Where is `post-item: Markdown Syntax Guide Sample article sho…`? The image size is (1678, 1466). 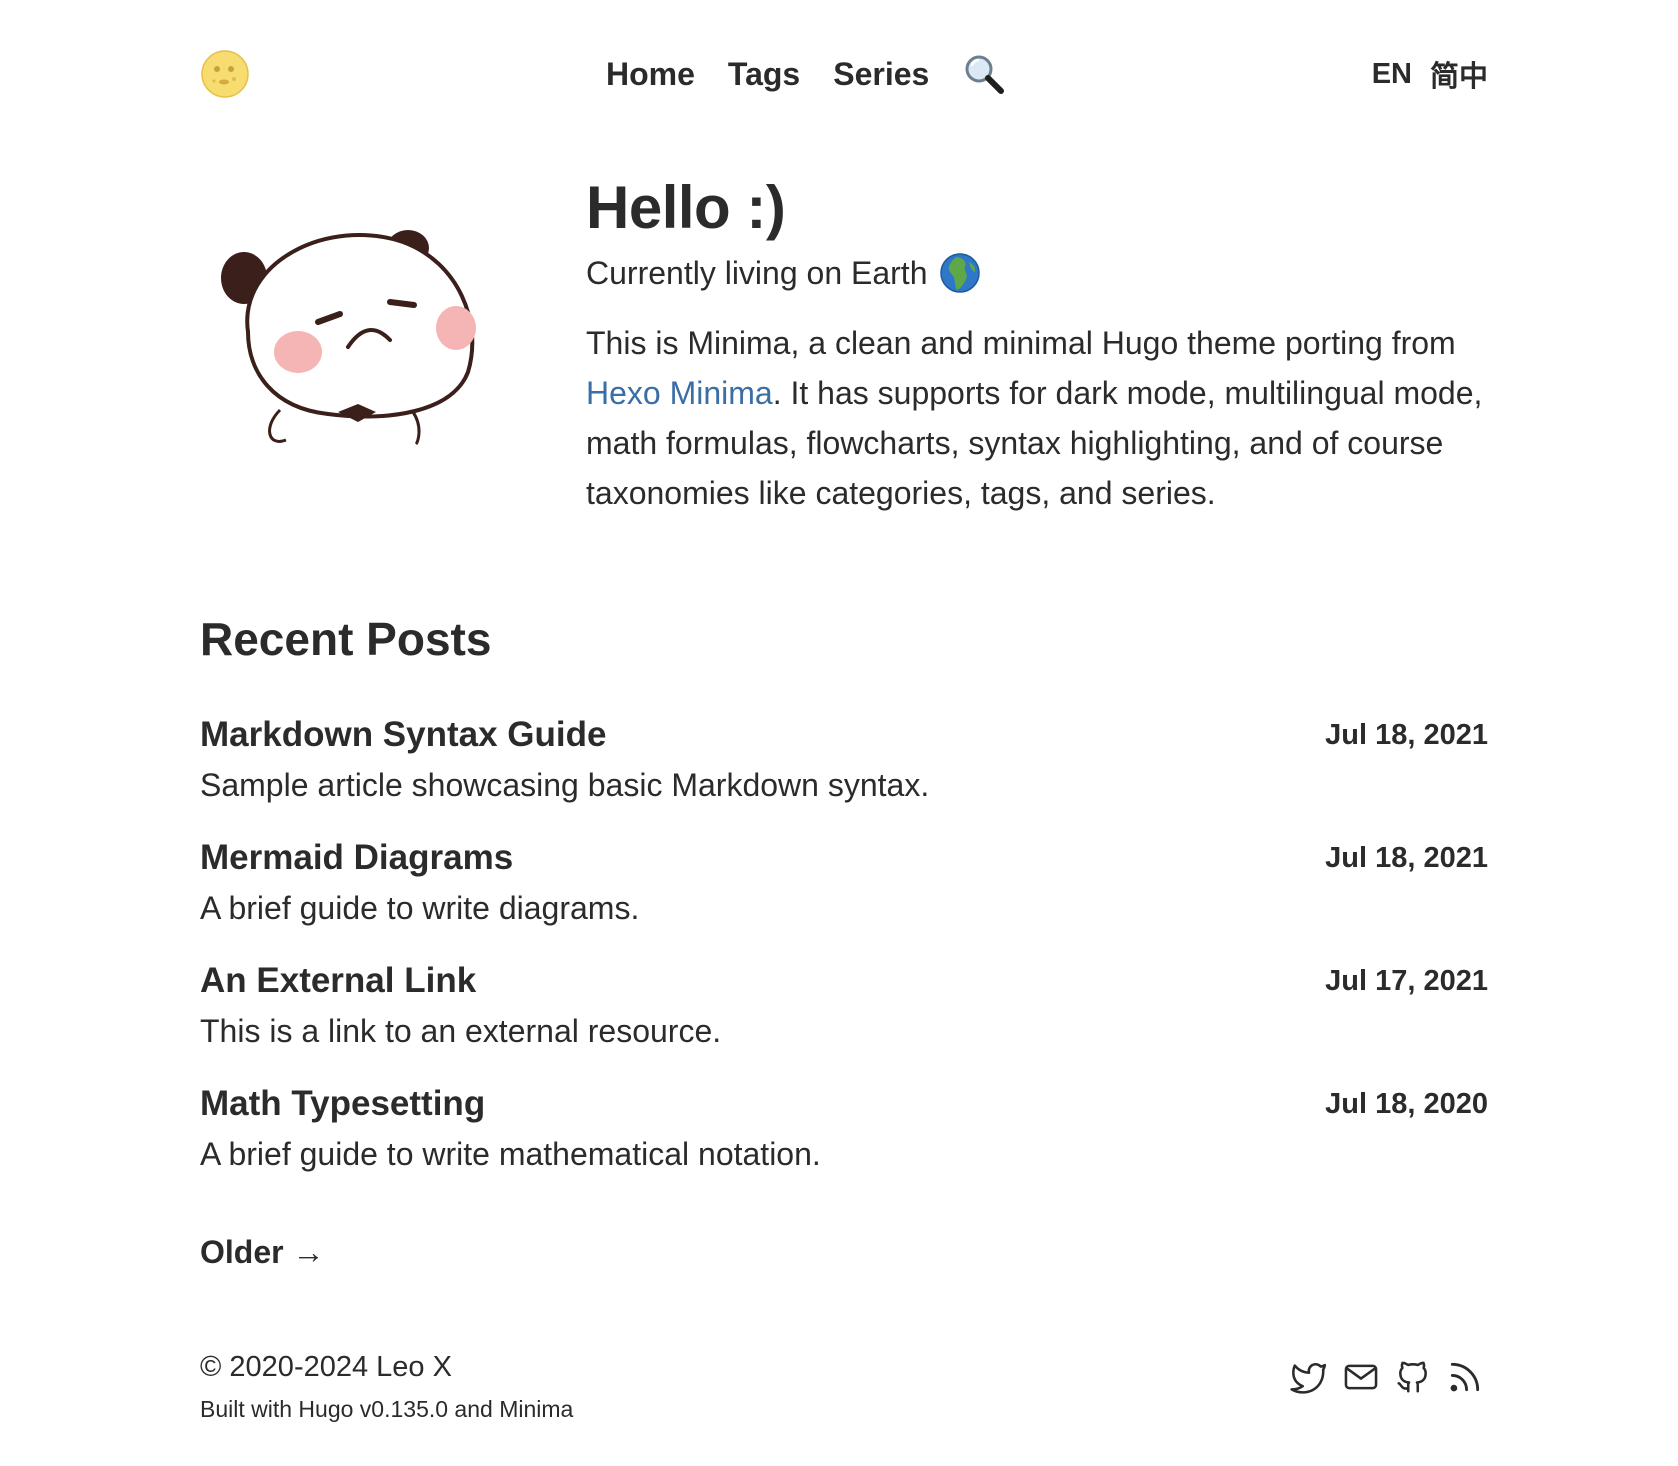
post-item: Markdown Syntax Guide Sample article sho… is located at coordinates (844, 774).